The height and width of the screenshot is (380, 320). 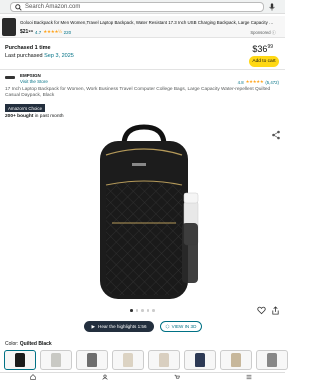 What do you see at coordinates (137, 7) in the screenshot?
I see `search-input: Search Amazon.com` at bounding box center [137, 7].